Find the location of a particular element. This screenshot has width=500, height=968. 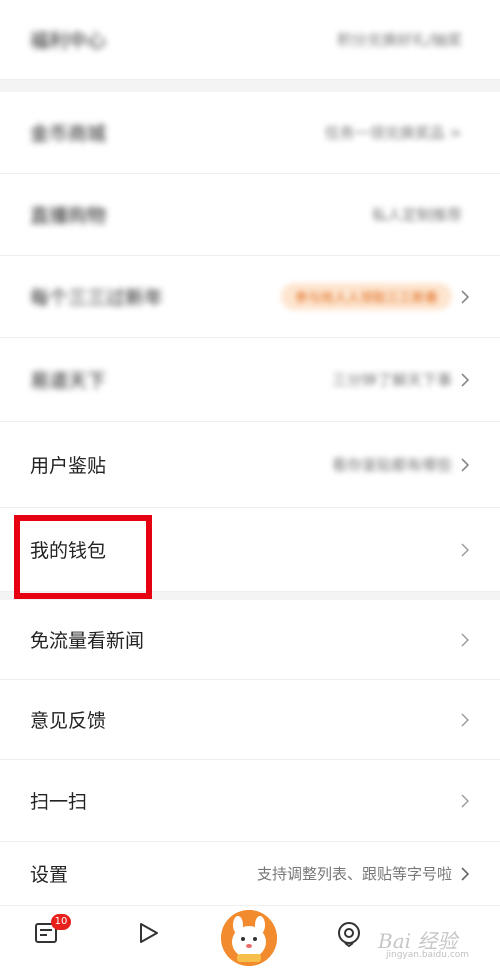

menu-item-settings: 设置 支持调整列表、跟贴等字号啦 is located at coordinates (250, 873).